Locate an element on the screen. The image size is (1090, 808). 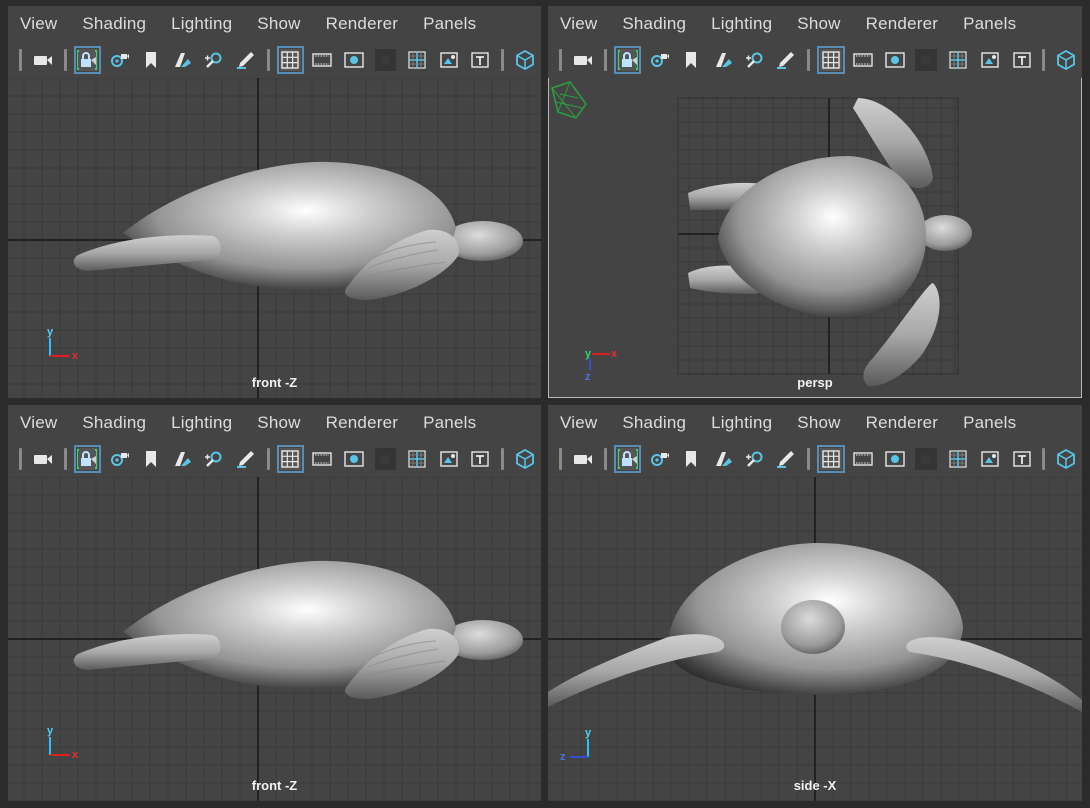
viewport-camera-label: front -Z is located at coordinates (274, 382).